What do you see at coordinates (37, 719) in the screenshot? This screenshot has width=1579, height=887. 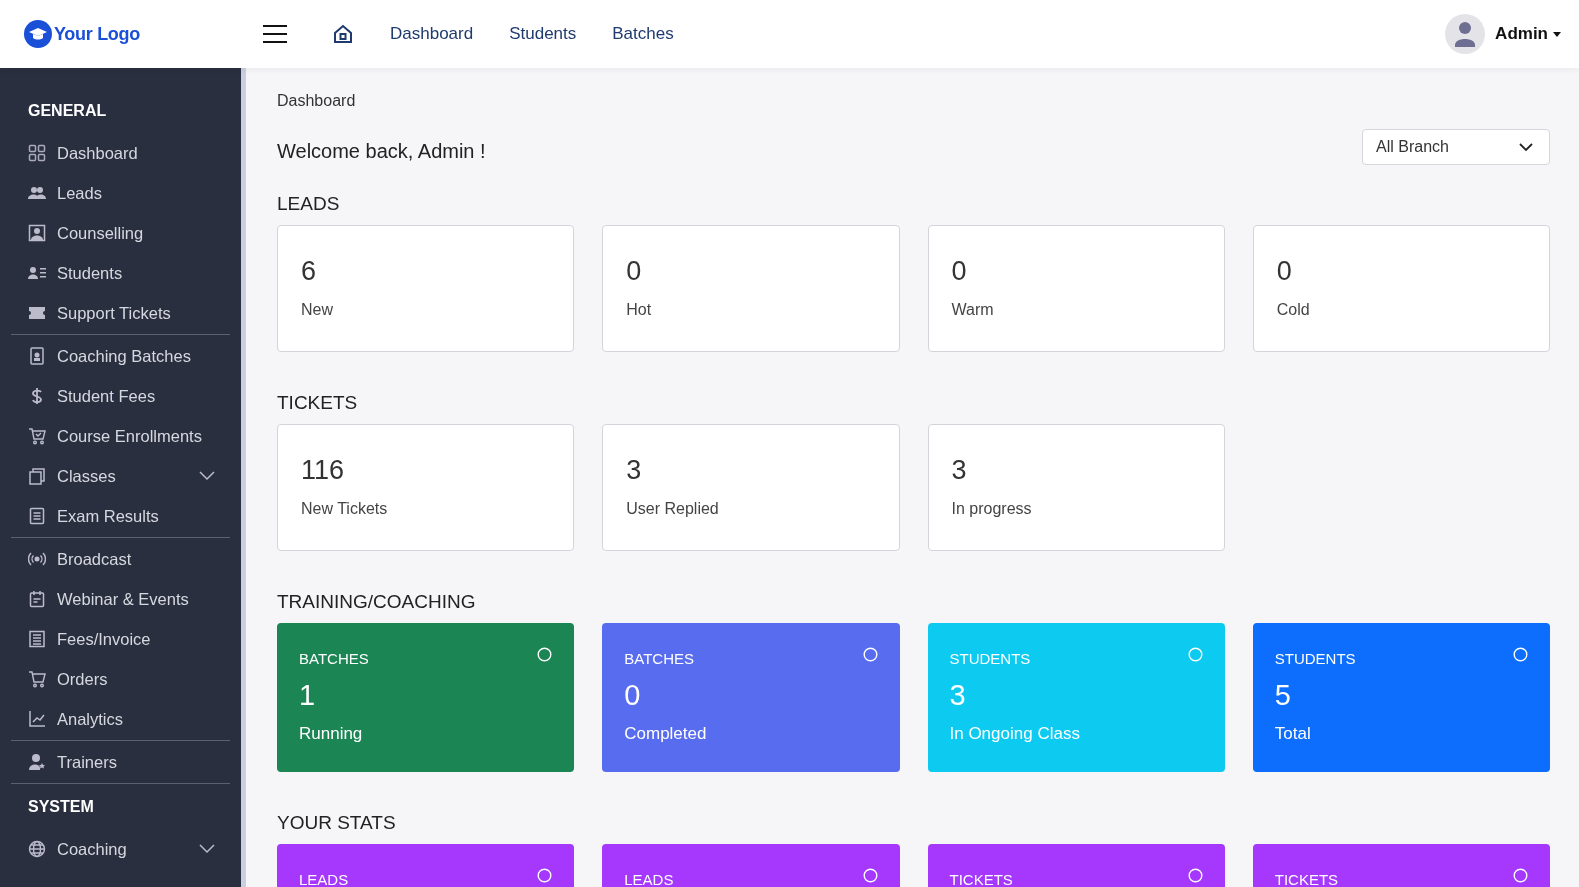 I see `chart-icon` at bounding box center [37, 719].